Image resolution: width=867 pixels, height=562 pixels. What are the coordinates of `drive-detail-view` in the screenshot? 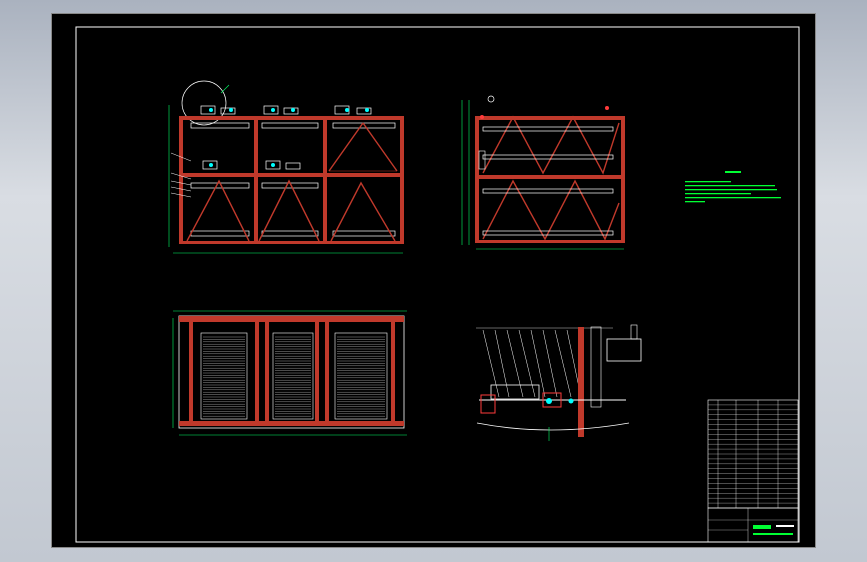 It's located at (559, 382).